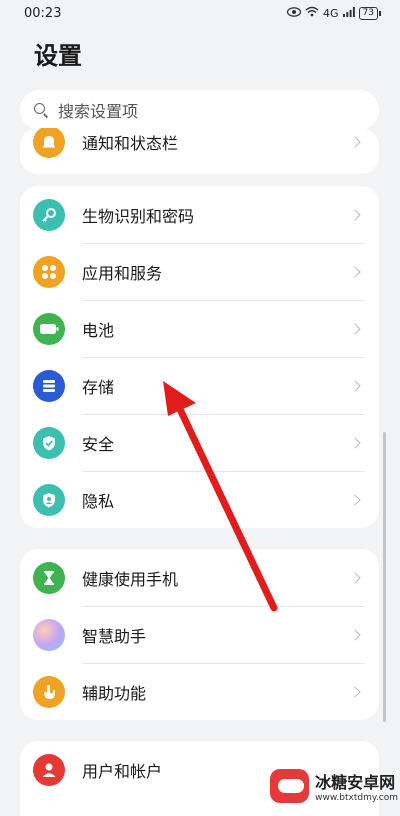  What do you see at coordinates (49, 442) in the screenshot?
I see `shield-check-icon` at bounding box center [49, 442].